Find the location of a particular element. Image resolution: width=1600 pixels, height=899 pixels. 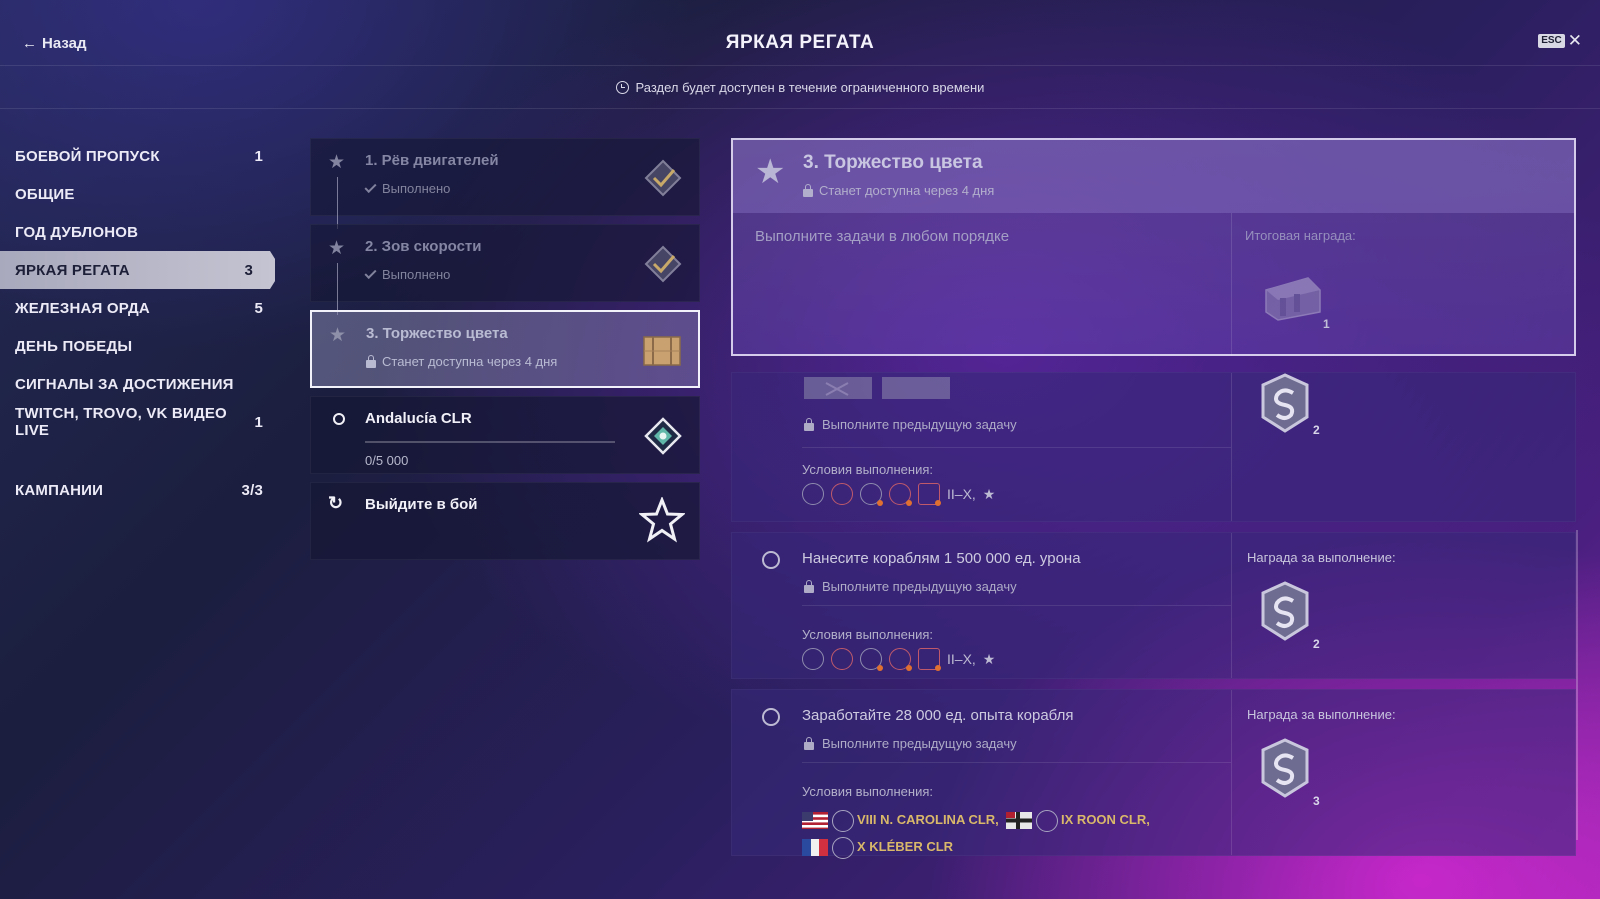

sidebar-item-label: КАМПАНИИ is located at coordinates (59, 490).